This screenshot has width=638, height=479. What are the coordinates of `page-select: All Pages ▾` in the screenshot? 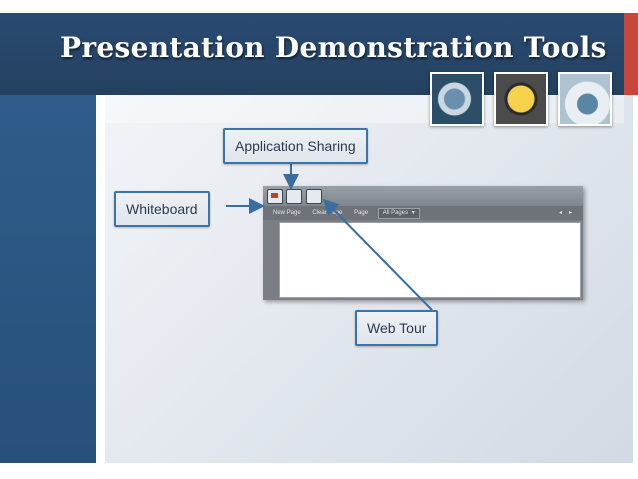 It's located at (398, 213).